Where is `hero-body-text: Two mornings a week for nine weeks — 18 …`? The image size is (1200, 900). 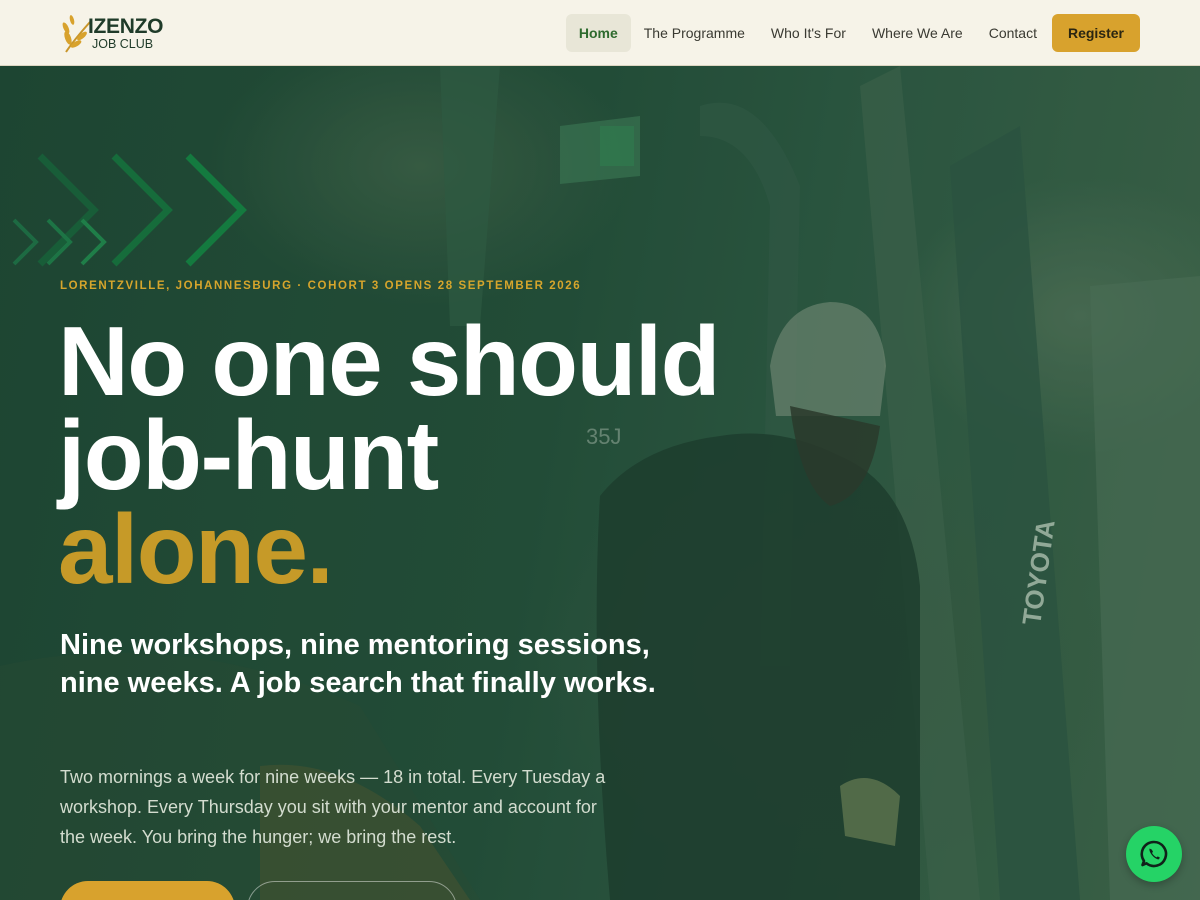
hero-body-text: Two mornings a week for nine weeks — 18 … is located at coordinates (333, 807).